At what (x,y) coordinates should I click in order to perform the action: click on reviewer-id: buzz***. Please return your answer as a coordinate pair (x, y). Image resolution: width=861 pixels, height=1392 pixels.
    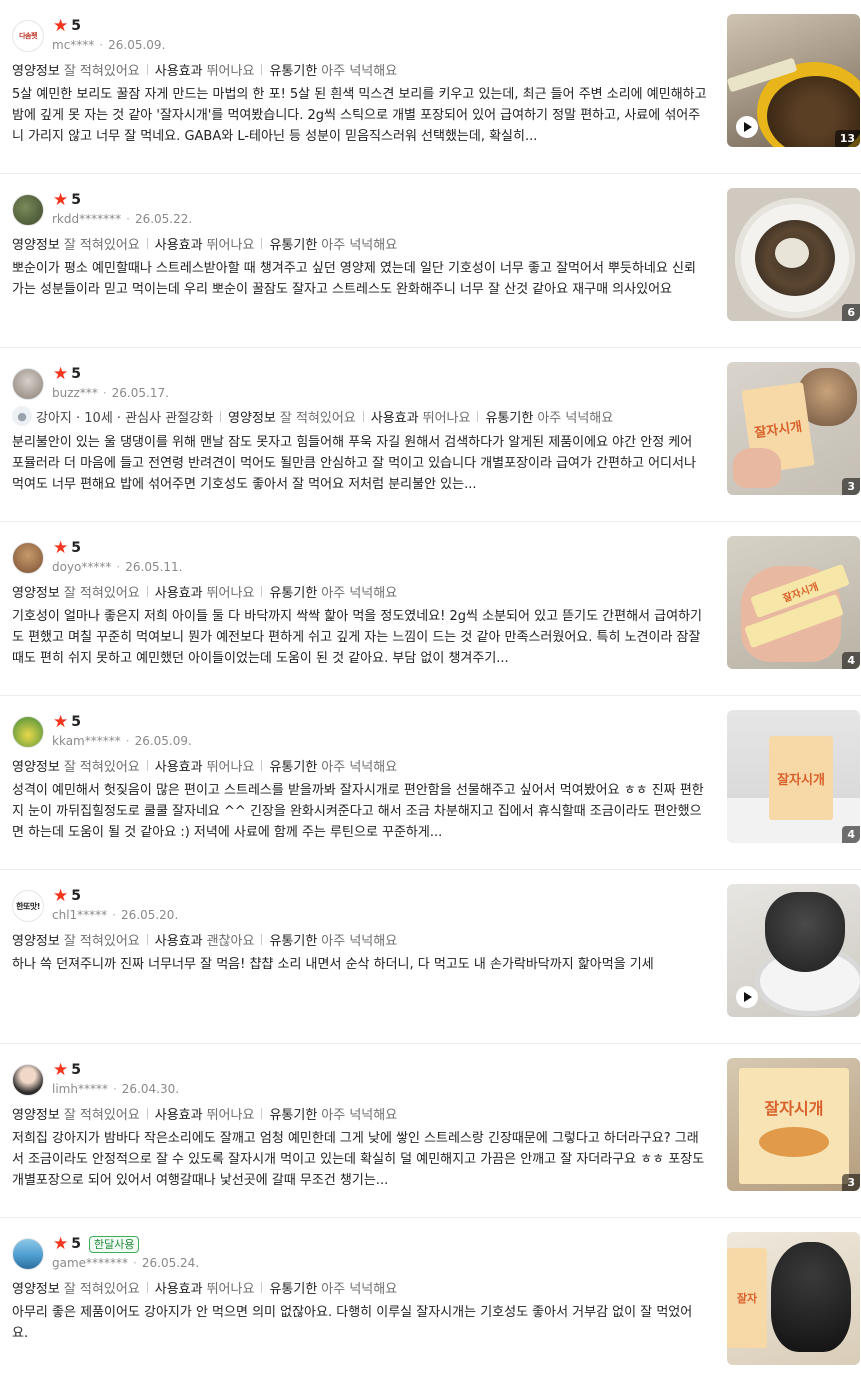
    Looking at the image, I should click on (75, 393).